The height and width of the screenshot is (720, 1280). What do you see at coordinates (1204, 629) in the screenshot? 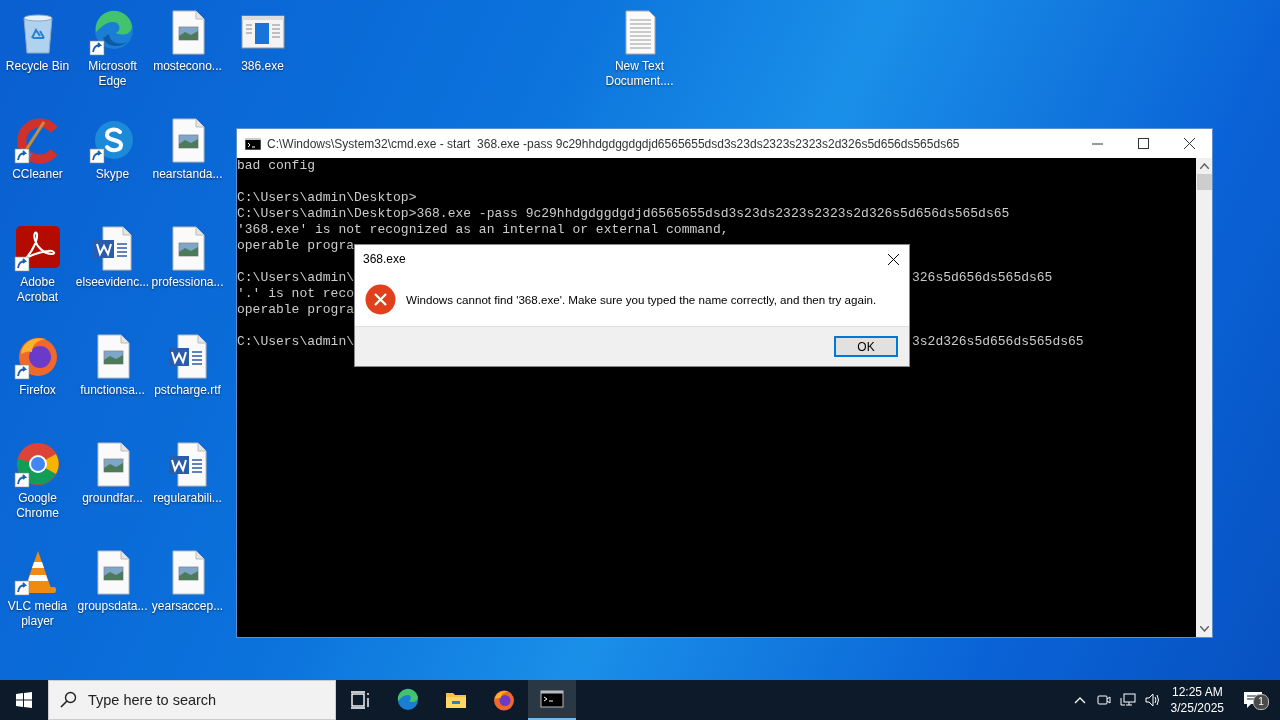
I see `scroll-down-icon` at bounding box center [1204, 629].